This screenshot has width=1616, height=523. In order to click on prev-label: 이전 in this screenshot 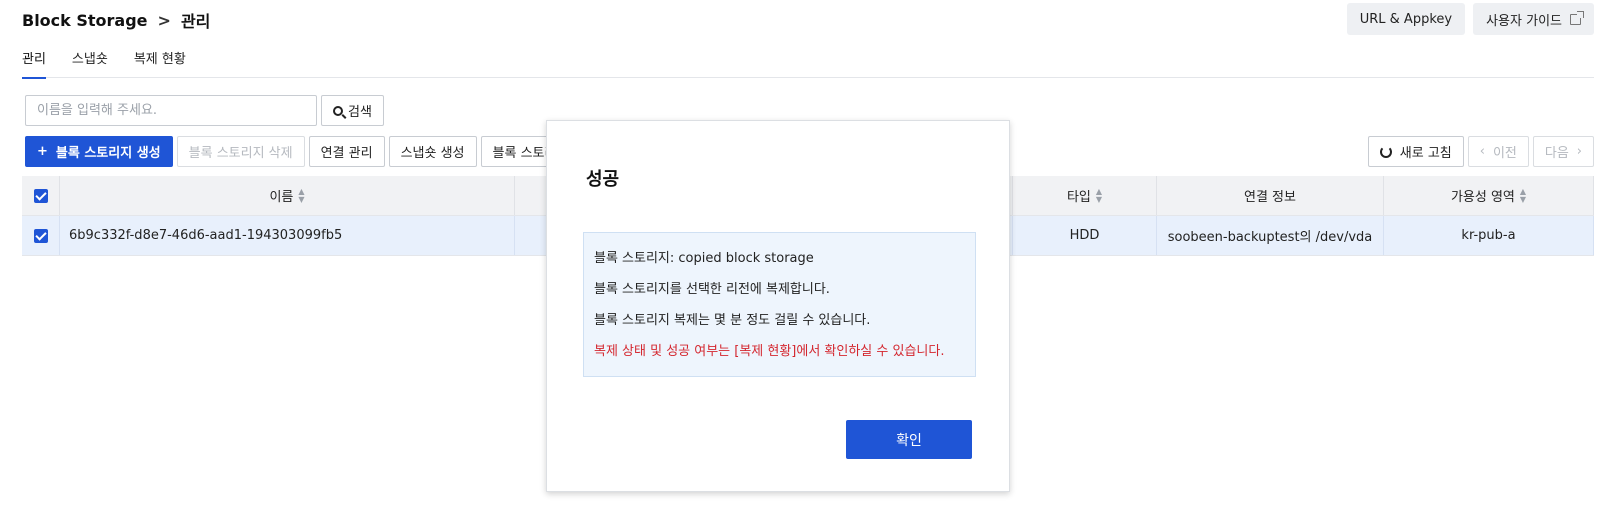, I will do `click(1504, 153)`.